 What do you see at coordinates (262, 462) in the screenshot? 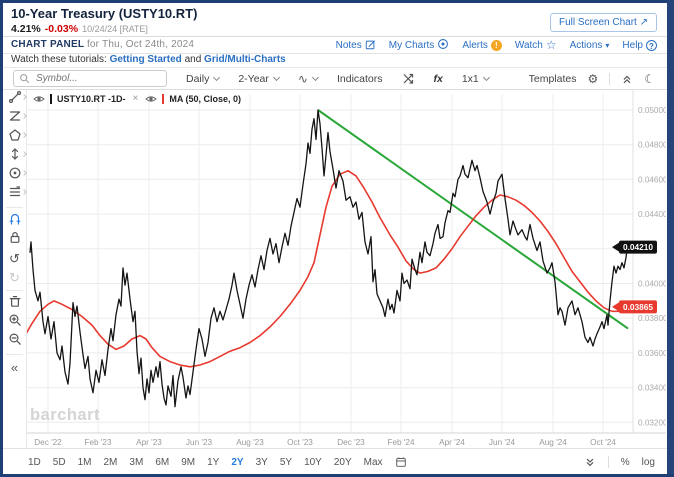
I see `range-button-3y: 3Y` at bounding box center [262, 462].